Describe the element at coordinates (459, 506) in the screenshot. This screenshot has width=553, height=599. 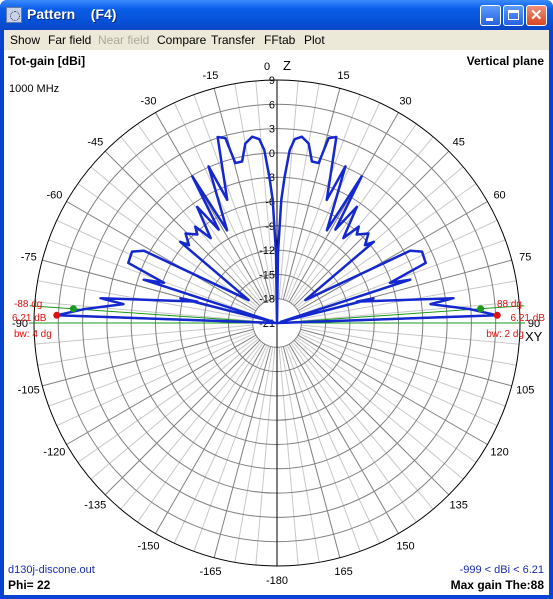
I see `angle-tick-label: 135` at that location.